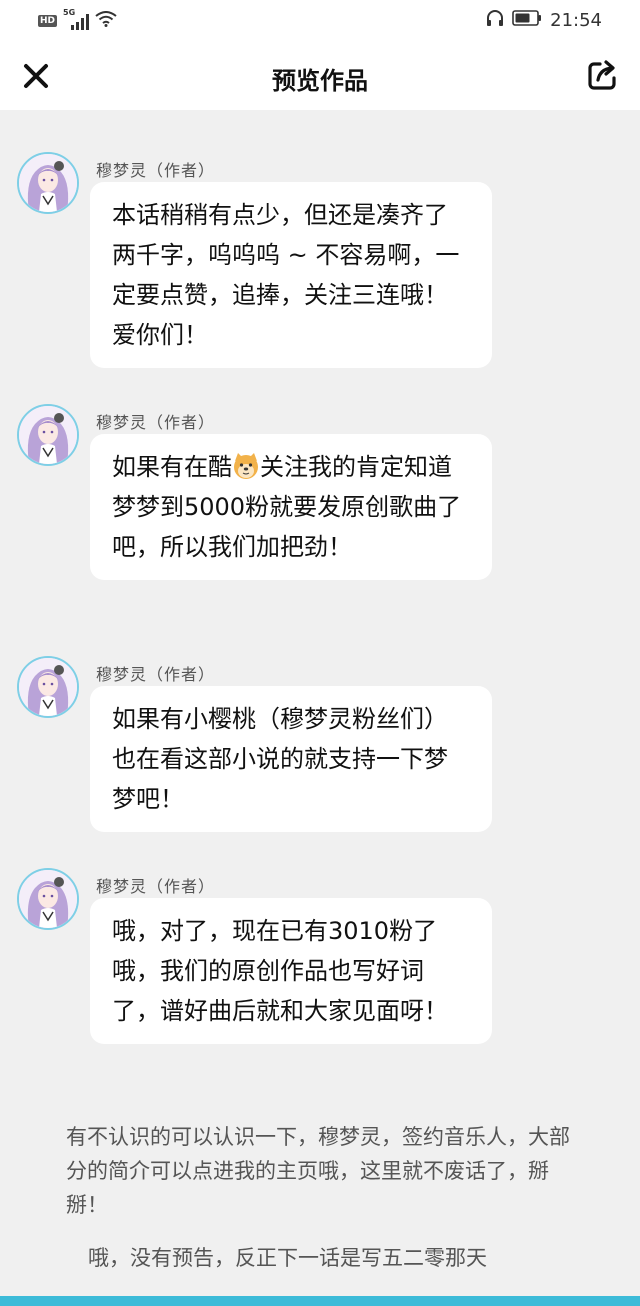 The image size is (640, 1306). Describe the element at coordinates (291, 507) in the screenshot. I see `message-bubble: 如果有在酷 关注我的肯定知道梦梦到5000粉就要发原创歌曲了吧，所以我们加把劲！` at that location.